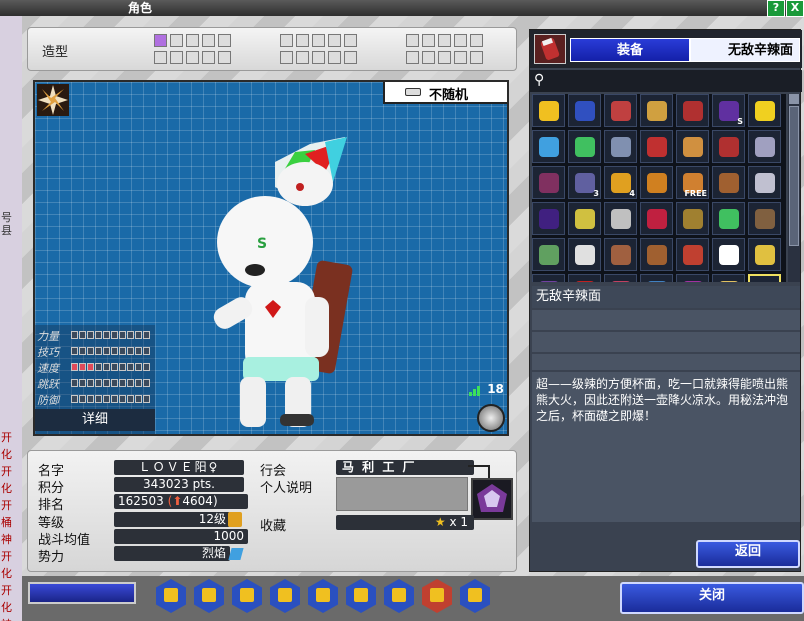 The width and height of the screenshot is (804, 621). Describe the element at coordinates (728, 110) in the screenshot. I see `item-slot: S` at that location.